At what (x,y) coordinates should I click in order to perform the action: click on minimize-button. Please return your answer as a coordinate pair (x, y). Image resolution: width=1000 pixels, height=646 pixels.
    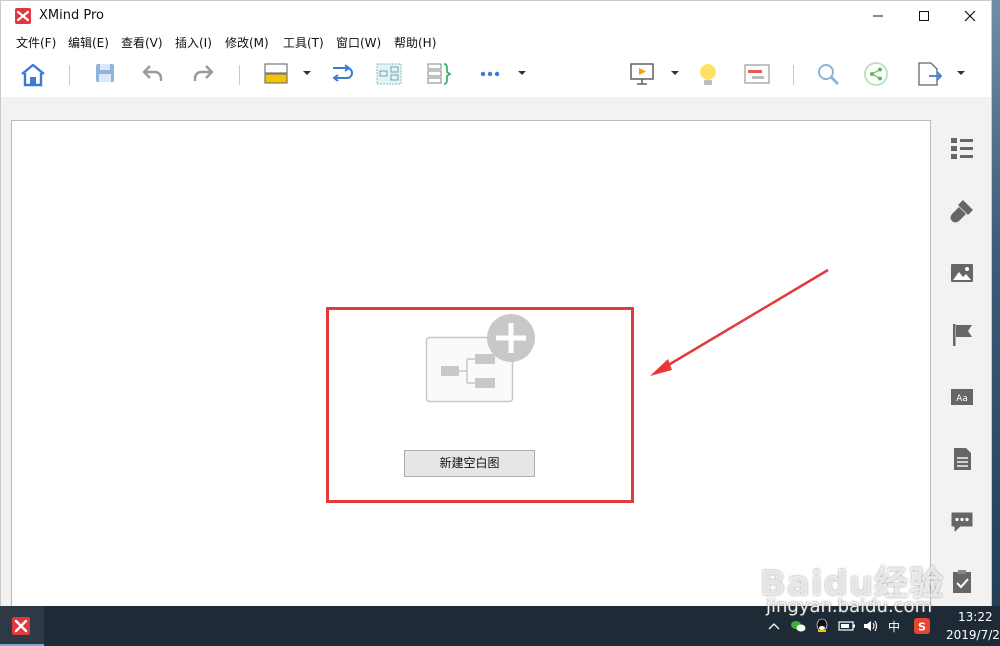
    Looking at the image, I should click on (878, 16).